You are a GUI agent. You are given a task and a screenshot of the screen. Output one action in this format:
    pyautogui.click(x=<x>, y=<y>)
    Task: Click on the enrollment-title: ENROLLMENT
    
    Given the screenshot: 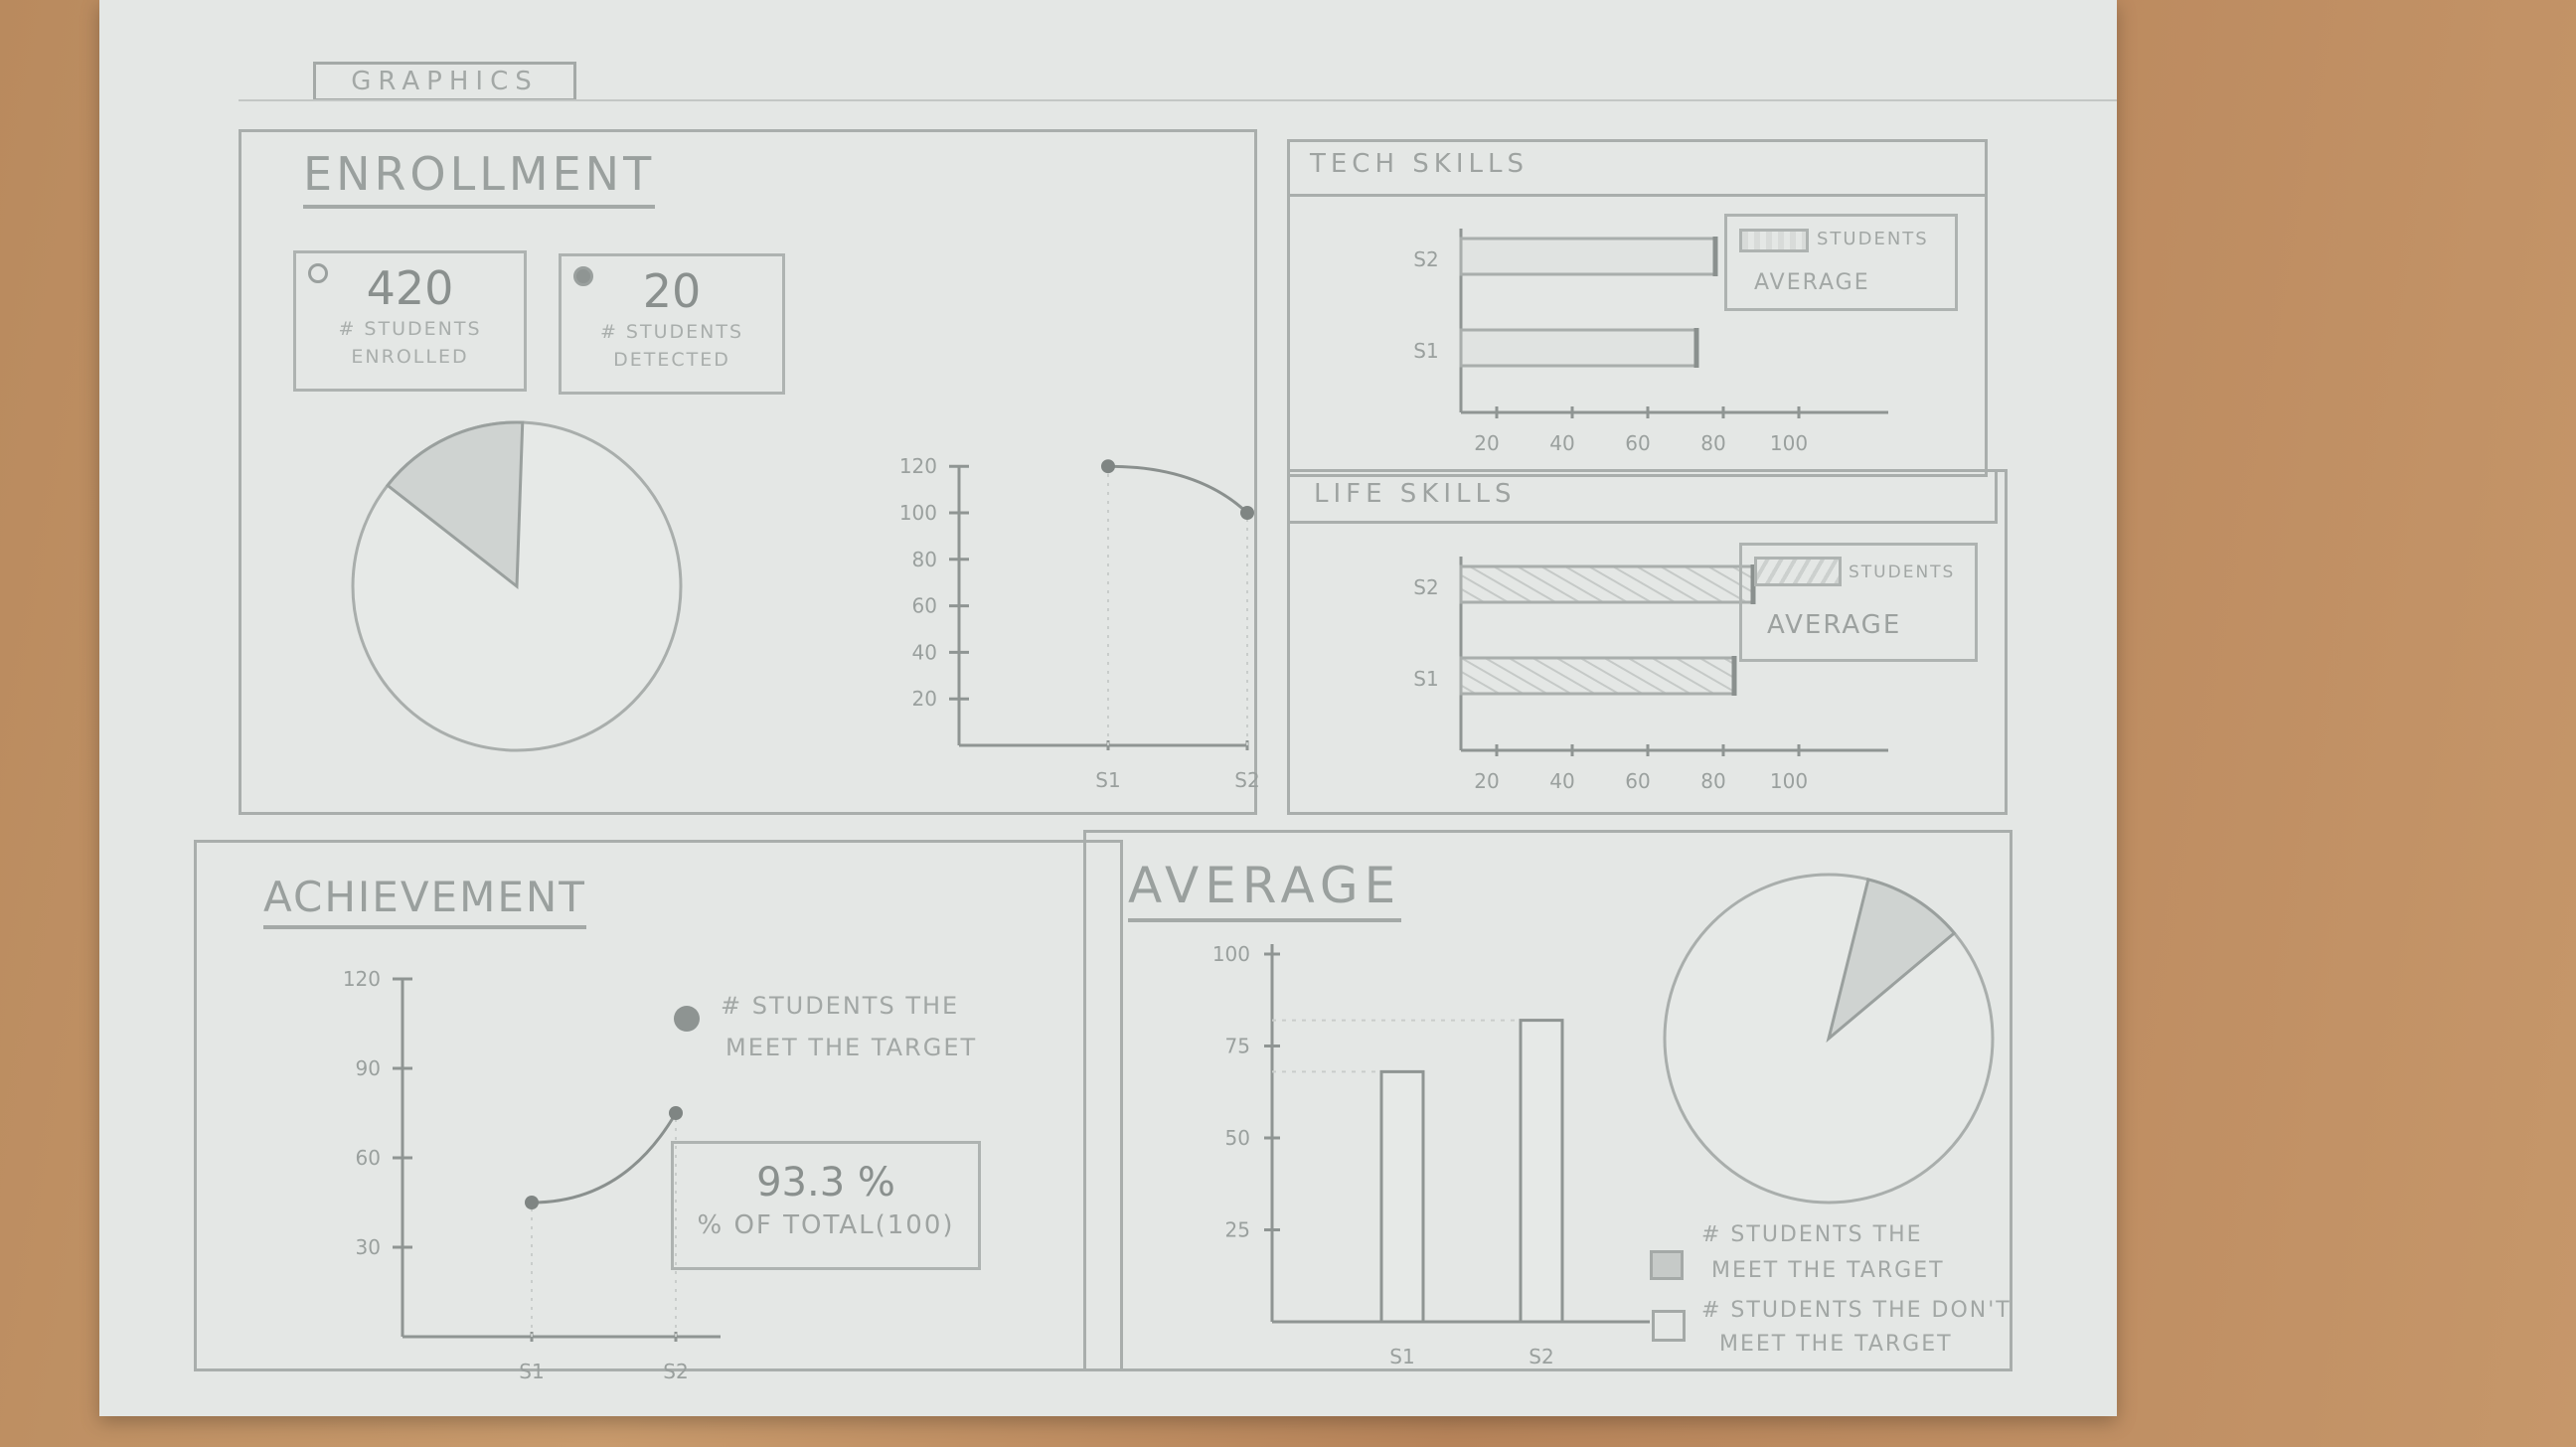 What is the action you would take?
    pyautogui.click(x=479, y=178)
    